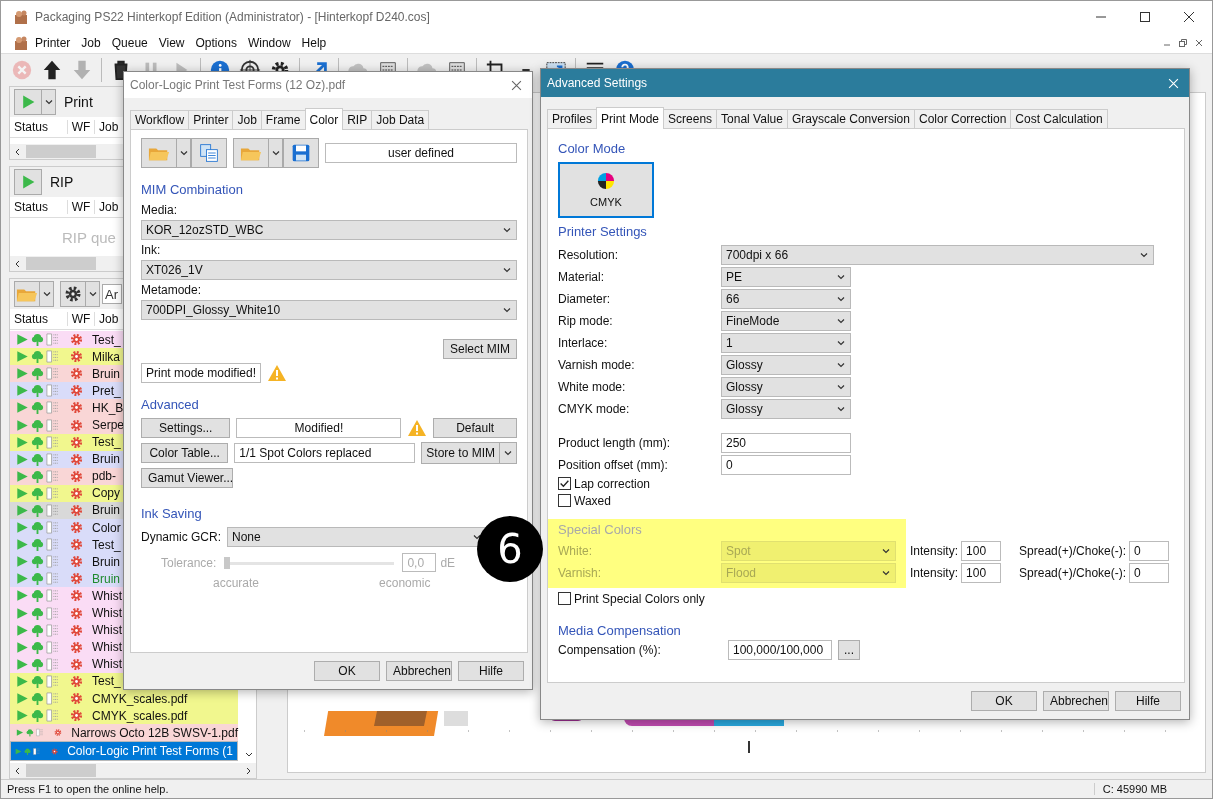  What do you see at coordinates (232, 17) in the screenshot?
I see `window-title: Packaging PS22 Hinterkopf Edition (Administrator) - [Hinterkopf D240.cos]` at bounding box center [232, 17].